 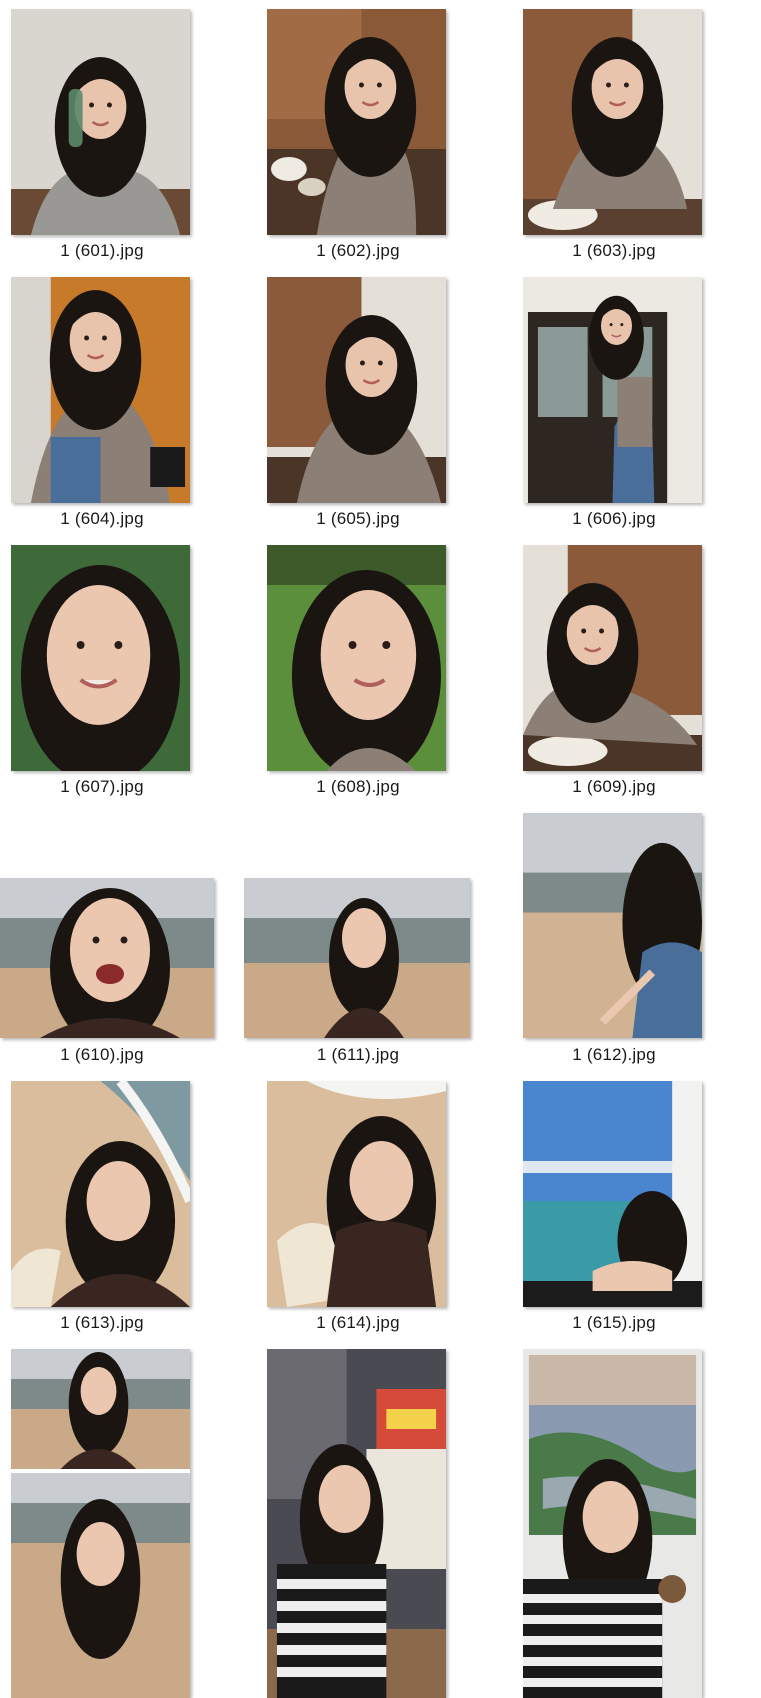 What do you see at coordinates (102, 1054) in the screenshot?
I see `file-name-label: 1 (610).jpg` at bounding box center [102, 1054].